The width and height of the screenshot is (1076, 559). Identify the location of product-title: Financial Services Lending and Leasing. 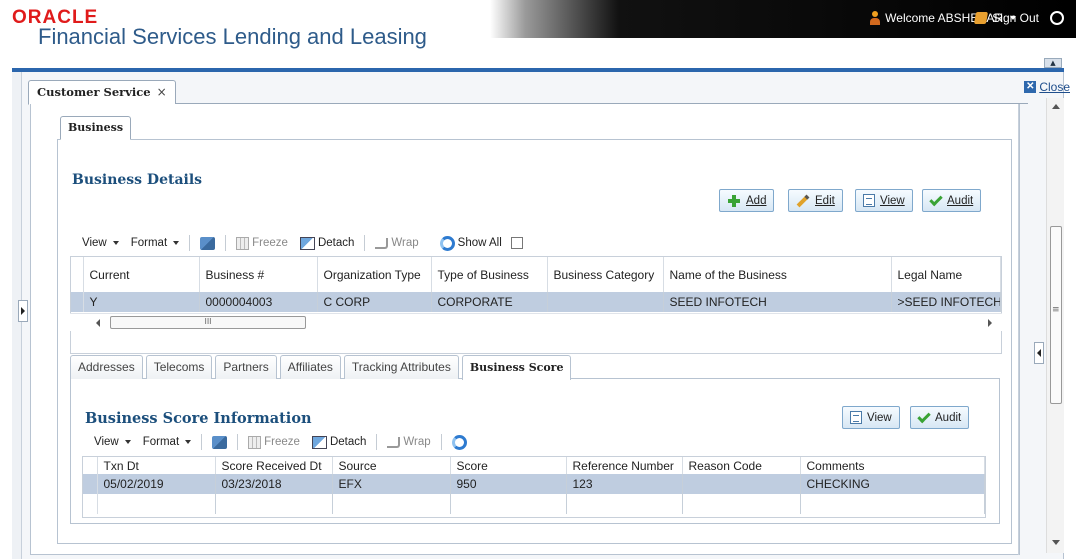
(232, 36).